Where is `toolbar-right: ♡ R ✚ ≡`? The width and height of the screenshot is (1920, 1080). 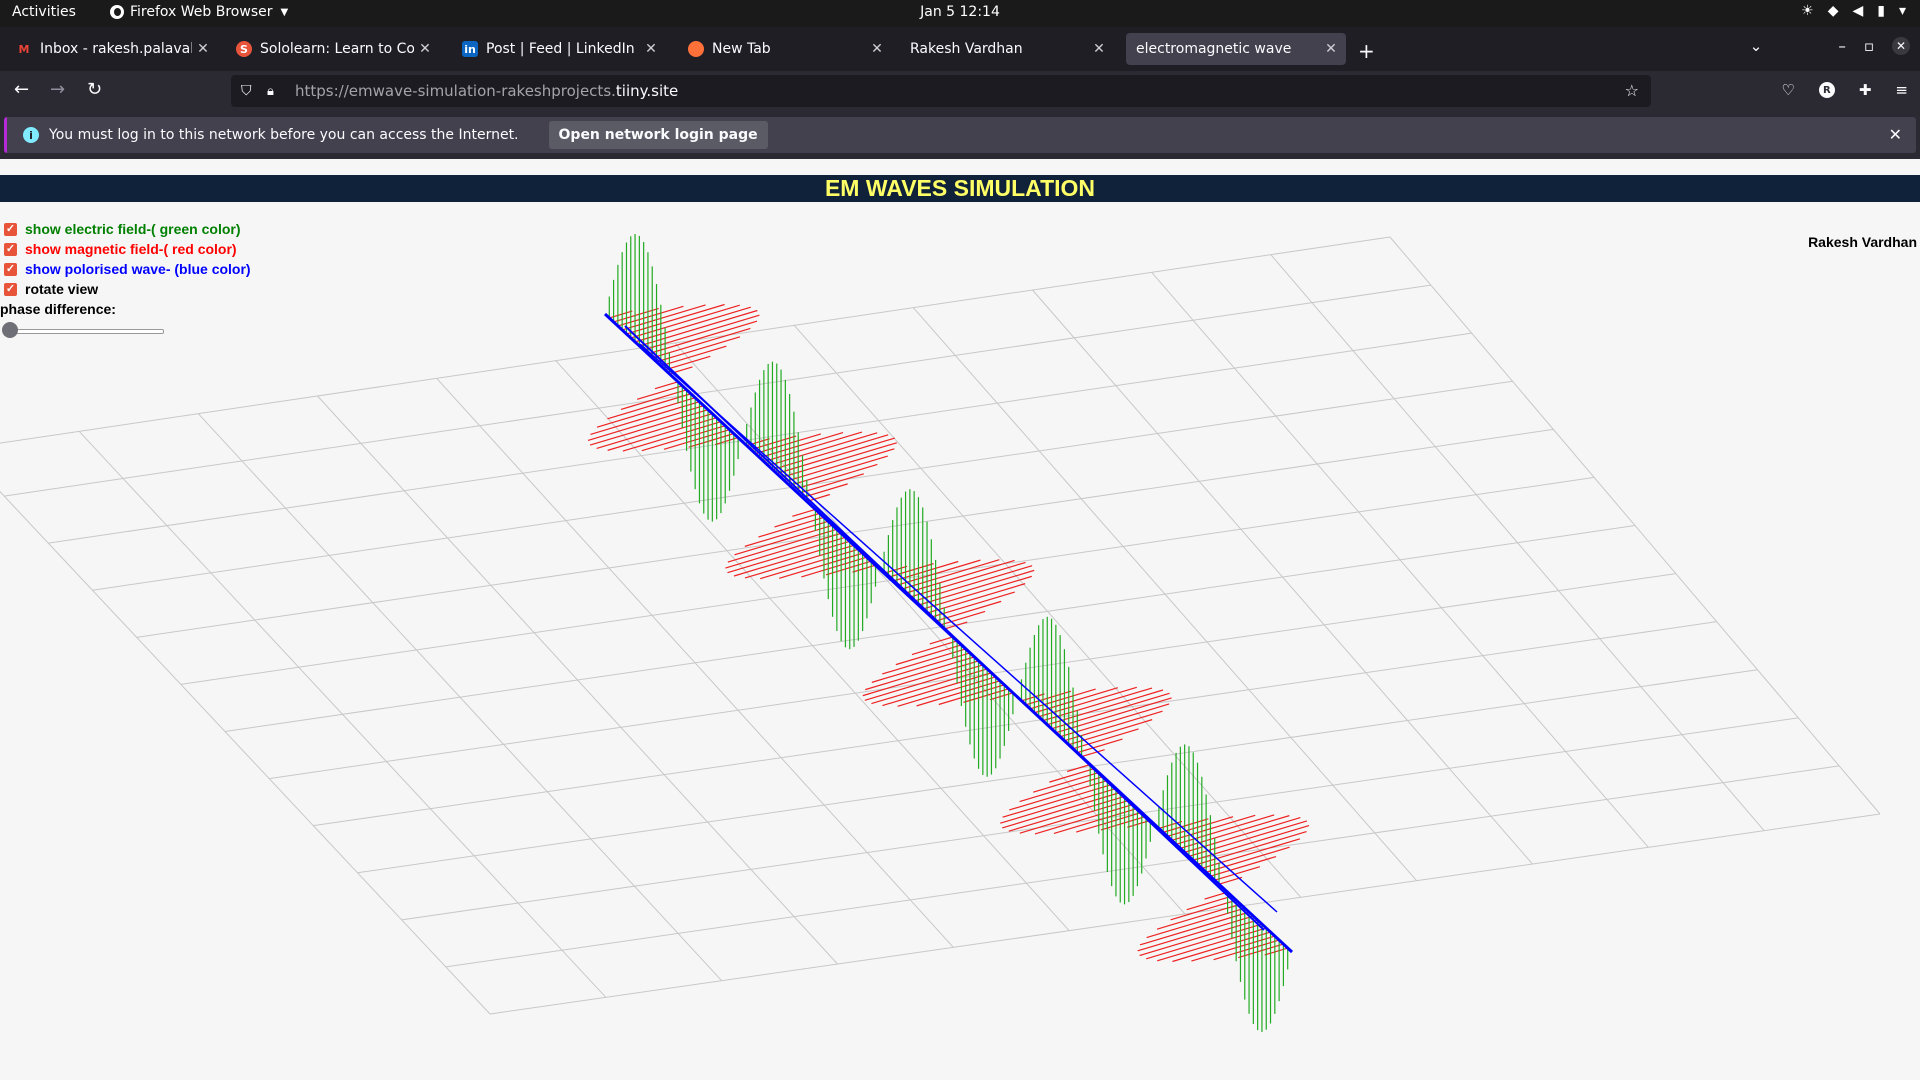
toolbar-right: ♡ R ✚ ≡ is located at coordinates (1844, 90).